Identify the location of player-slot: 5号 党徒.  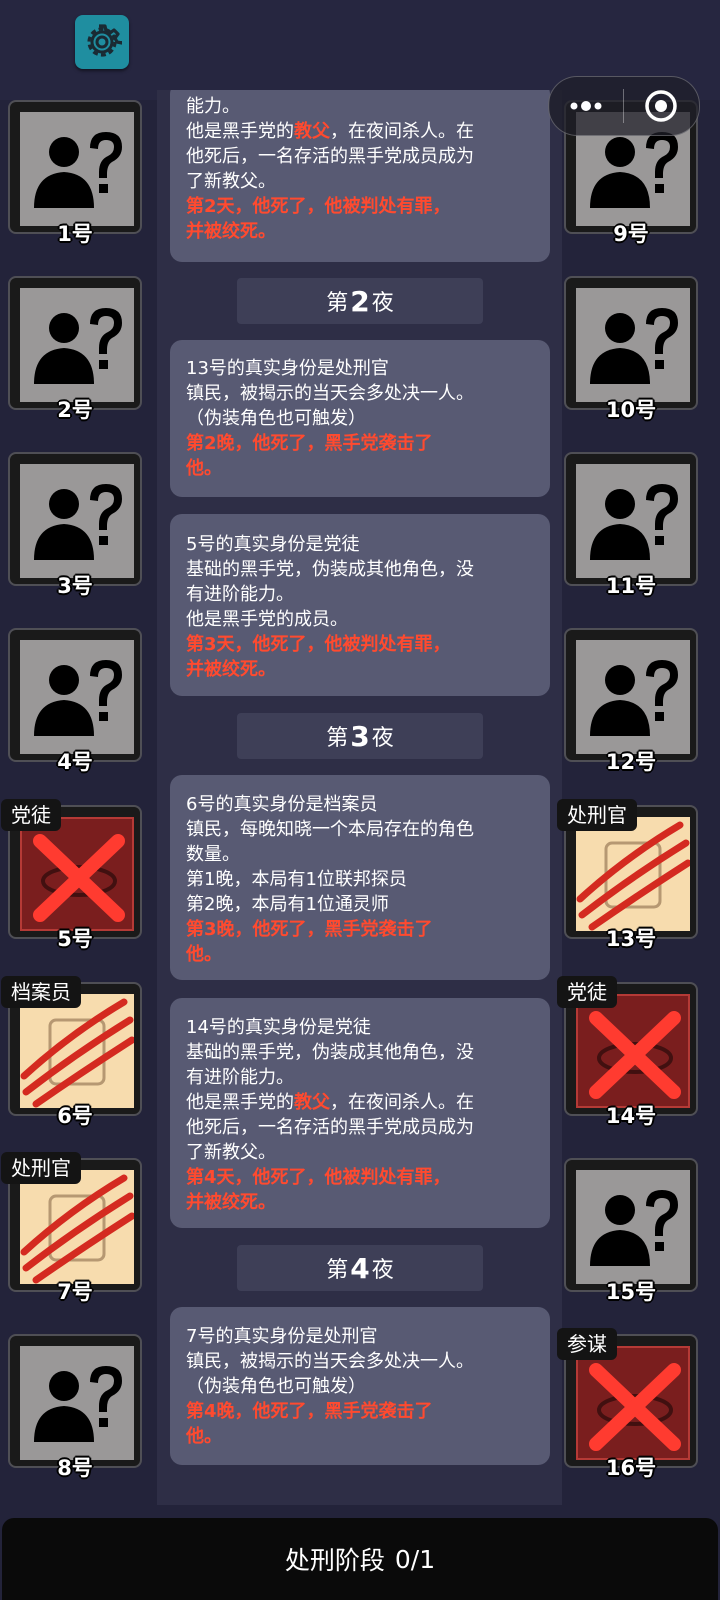
(74, 875).